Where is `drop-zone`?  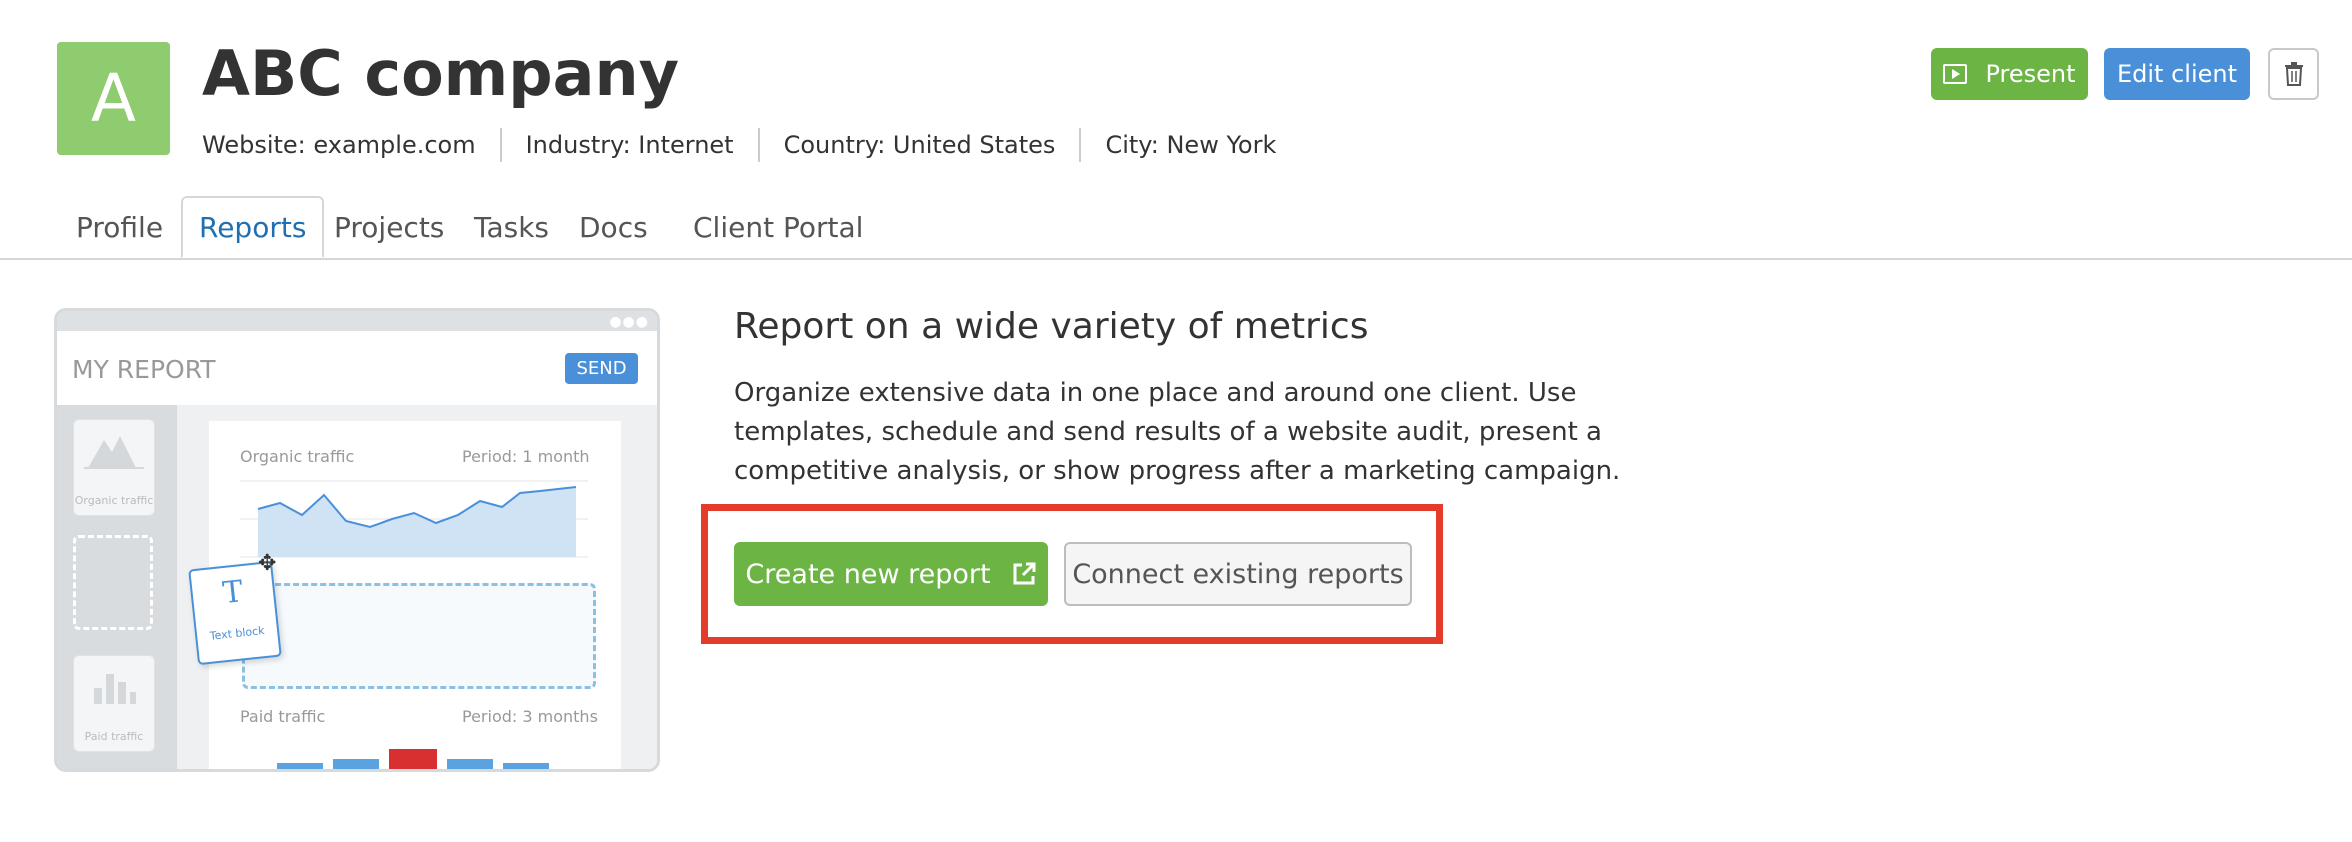 drop-zone is located at coordinates (419, 636).